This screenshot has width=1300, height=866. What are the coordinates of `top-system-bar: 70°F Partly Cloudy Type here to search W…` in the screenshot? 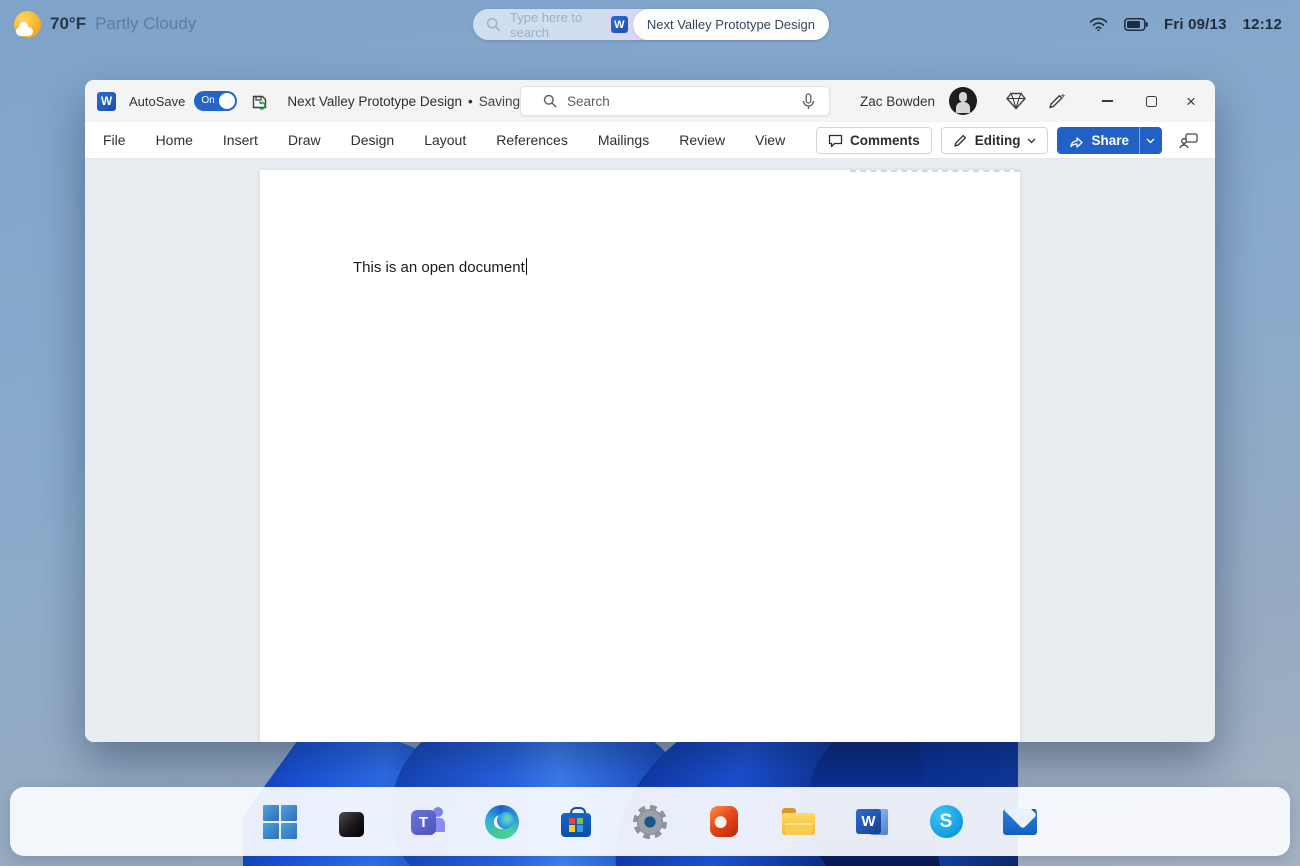 It's located at (650, 24).